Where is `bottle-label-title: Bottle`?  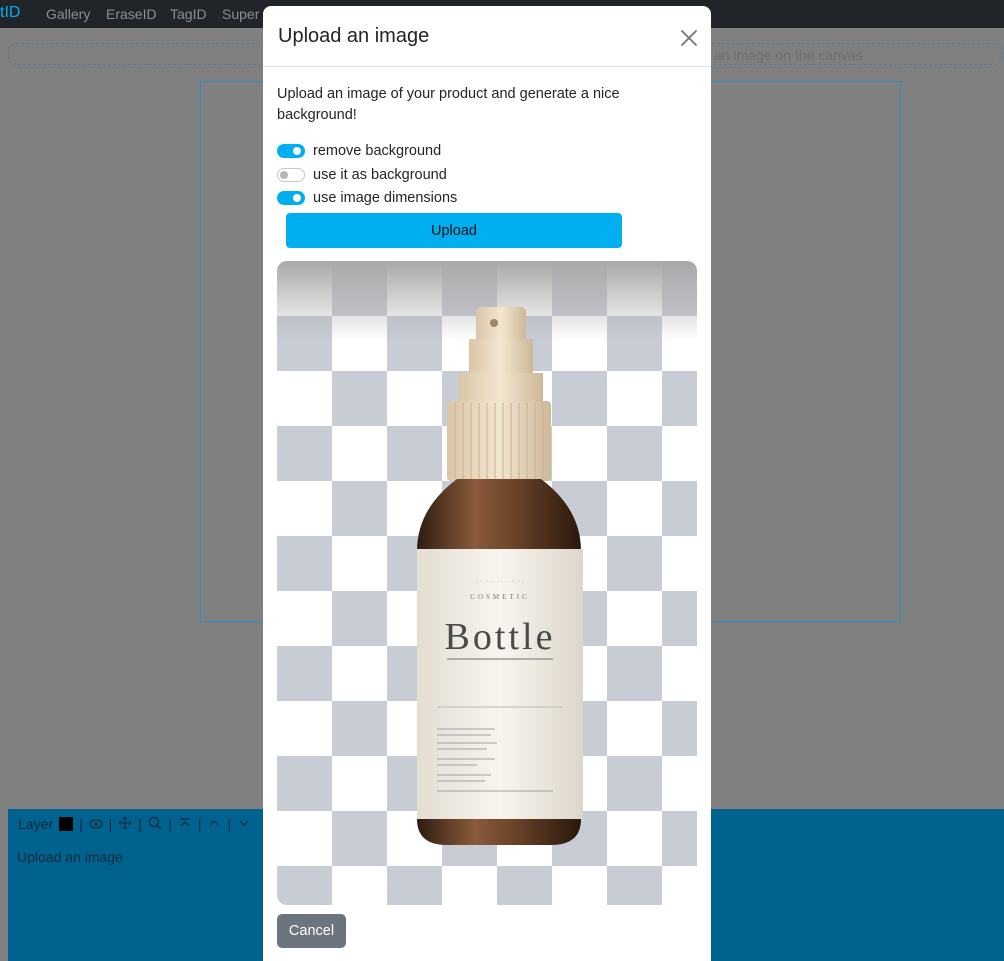
bottle-label-title: Bottle is located at coordinates (500, 637).